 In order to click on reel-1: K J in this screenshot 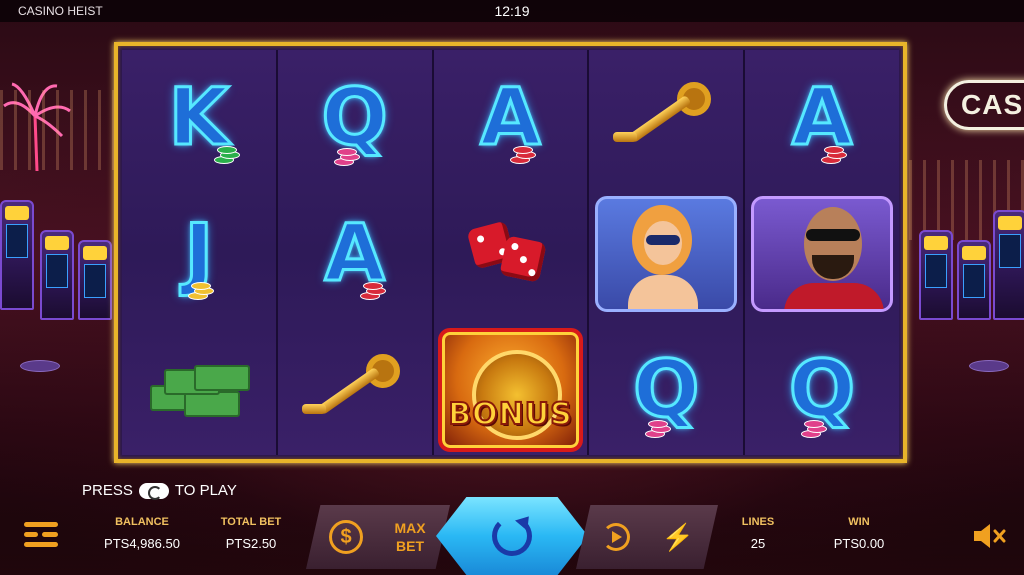, I will do `click(200, 252)`.